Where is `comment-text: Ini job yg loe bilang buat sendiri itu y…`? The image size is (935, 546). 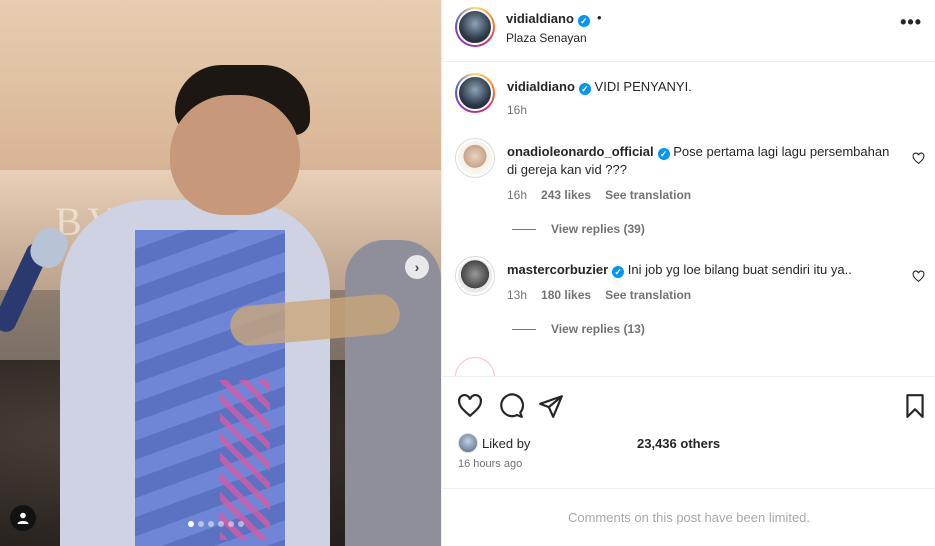 comment-text: Ini job yg loe bilang buat sendiri itu y… is located at coordinates (739, 269).